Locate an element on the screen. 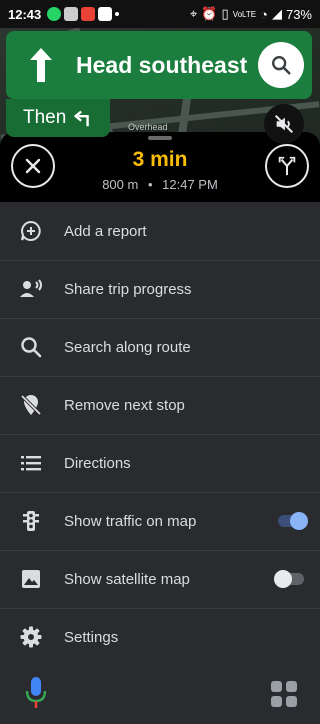  eta-distance: 800 m is located at coordinates (120, 184).